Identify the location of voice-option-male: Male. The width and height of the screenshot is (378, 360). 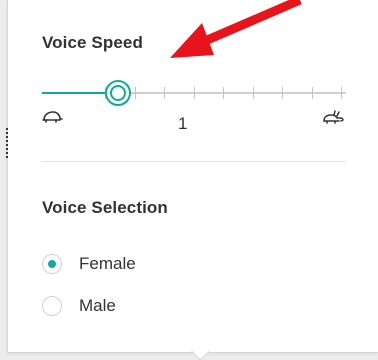
(79, 306).